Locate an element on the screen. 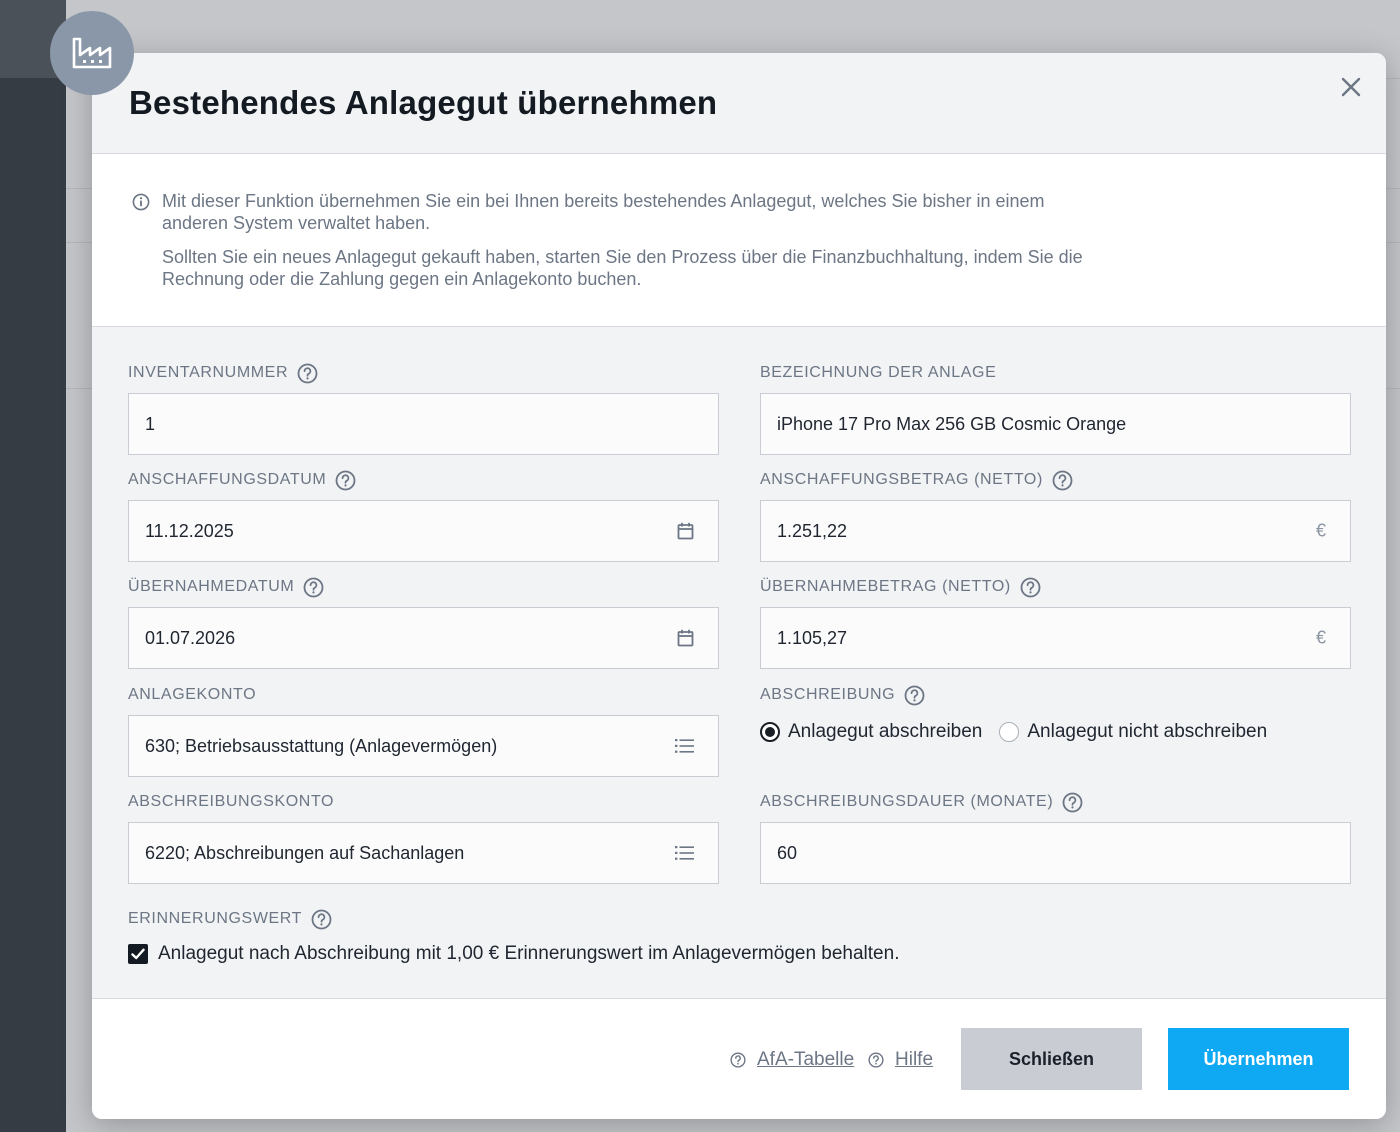 This screenshot has height=1132, width=1400. link-label: AfA-Tabelle is located at coordinates (805, 1060).